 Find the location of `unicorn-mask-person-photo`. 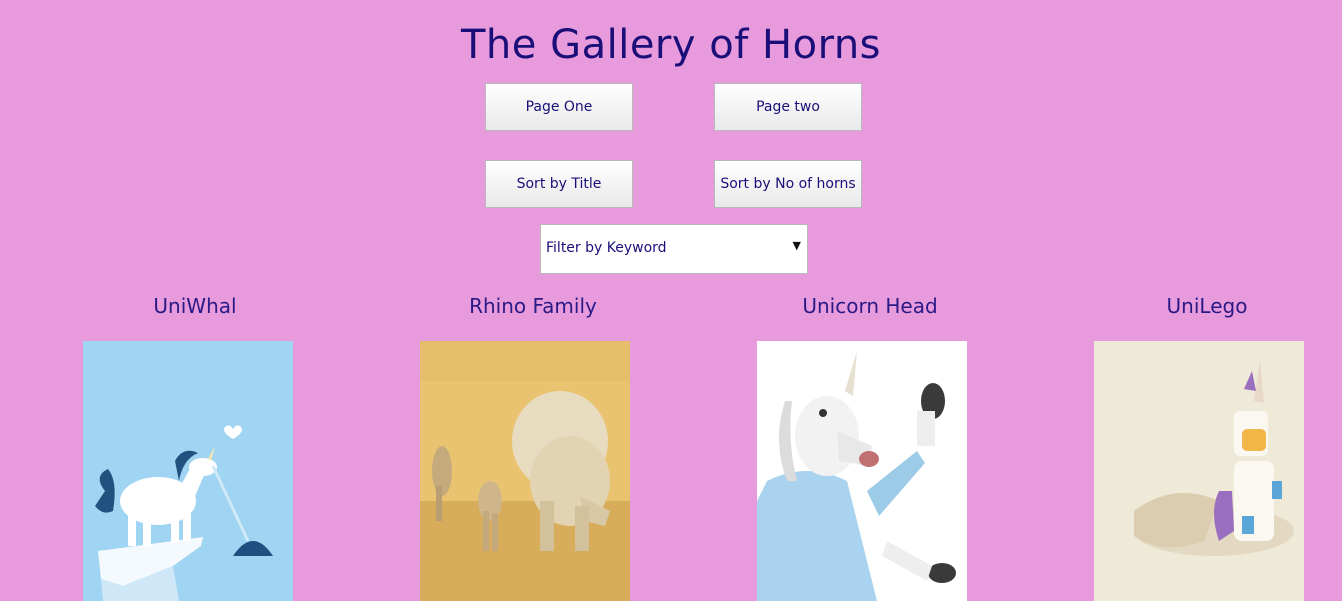

unicorn-mask-person-photo is located at coordinates (862, 471).